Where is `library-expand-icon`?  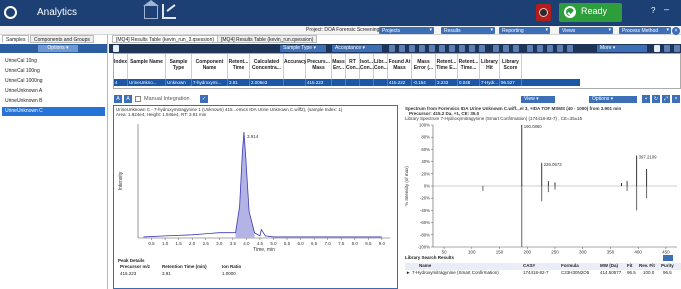
library-expand-icon is located at coordinates (668, 258).